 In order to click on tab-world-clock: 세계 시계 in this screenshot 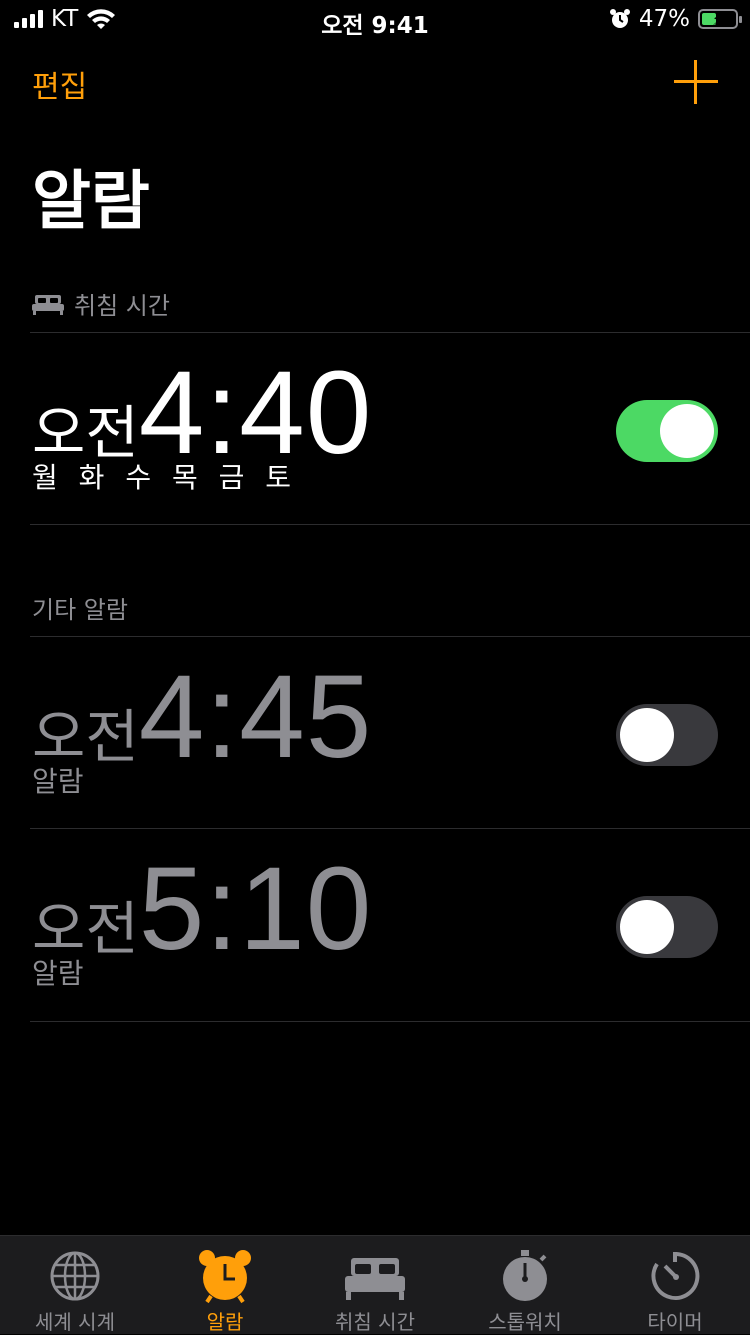, I will do `click(75, 1285)`.